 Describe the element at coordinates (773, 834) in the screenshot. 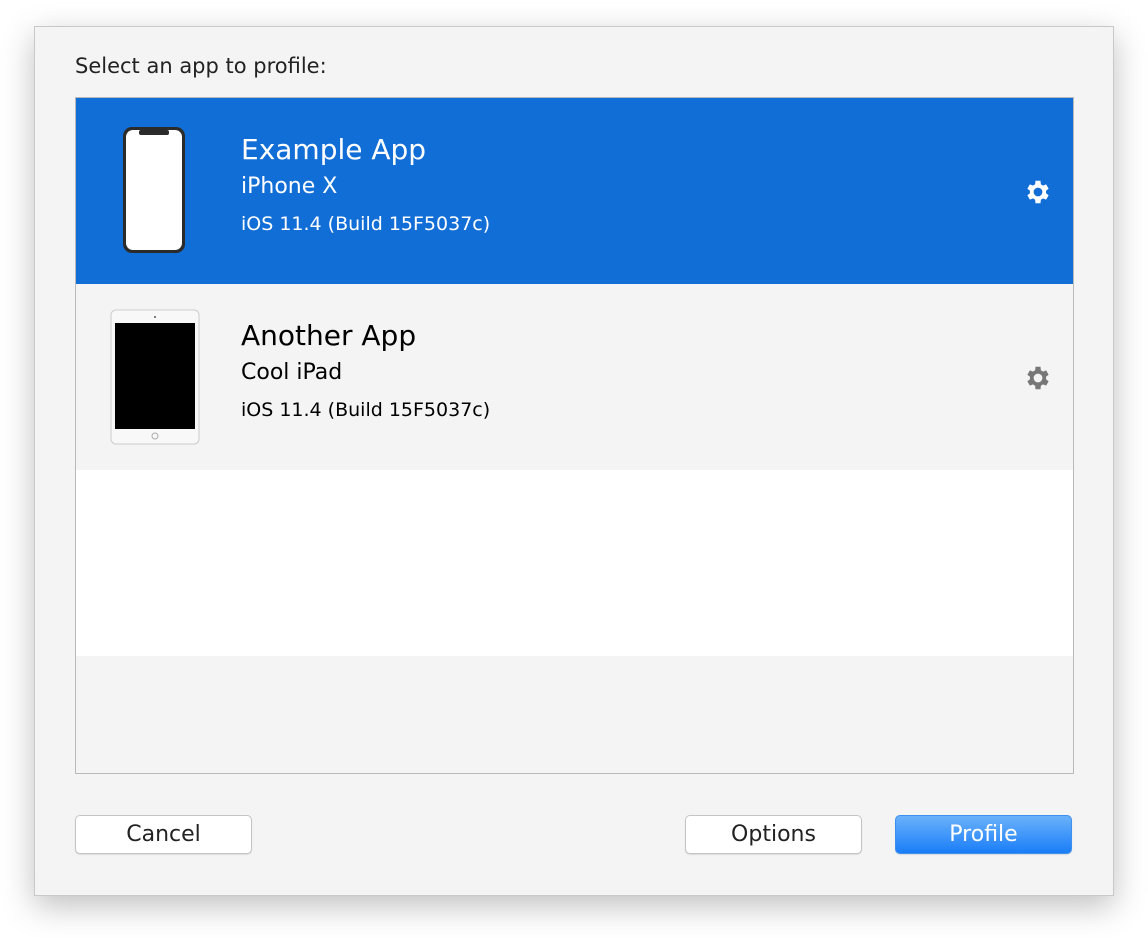

I see `options-button: Options` at that location.